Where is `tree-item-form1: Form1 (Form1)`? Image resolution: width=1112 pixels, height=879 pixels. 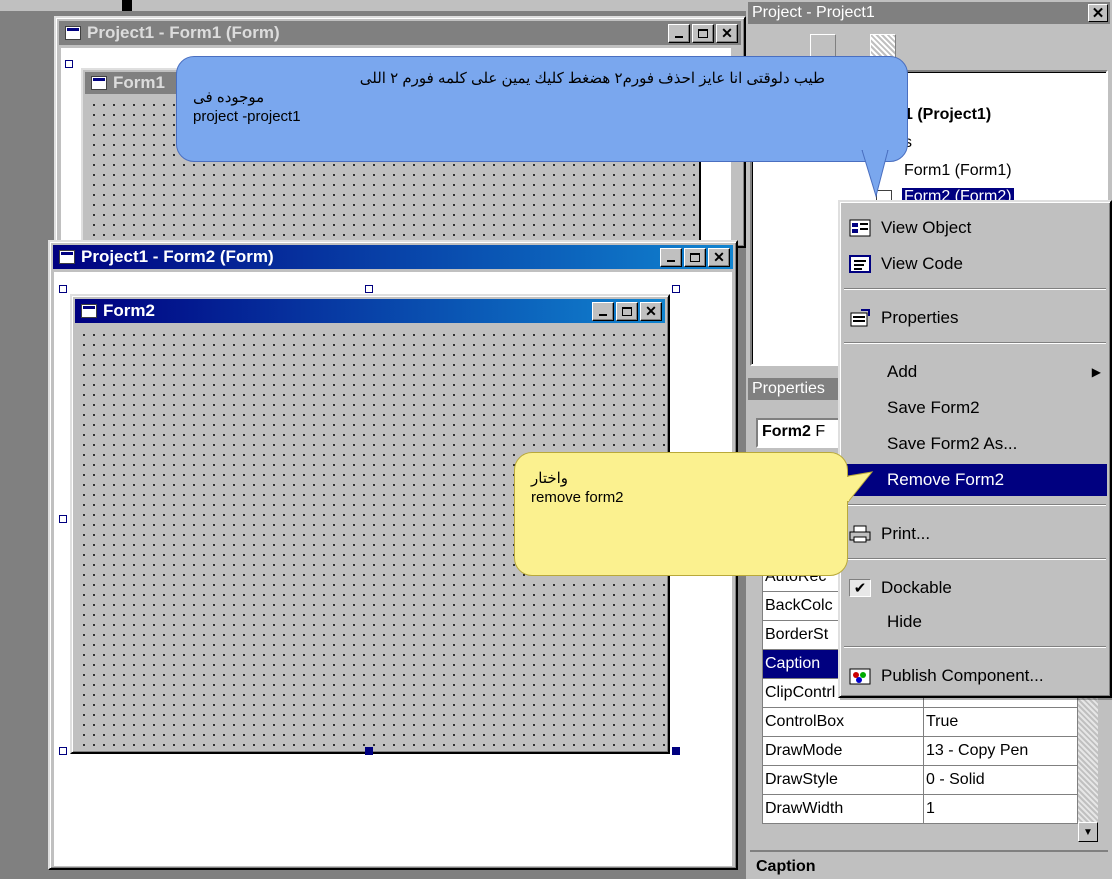 tree-item-form1: Form1 (Form1) is located at coordinates (958, 171).